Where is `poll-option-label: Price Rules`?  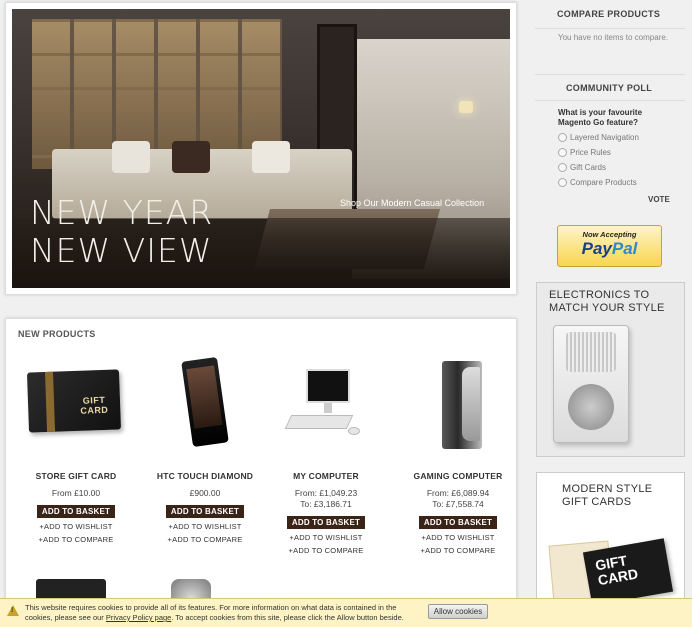 poll-option-label: Price Rules is located at coordinates (590, 152).